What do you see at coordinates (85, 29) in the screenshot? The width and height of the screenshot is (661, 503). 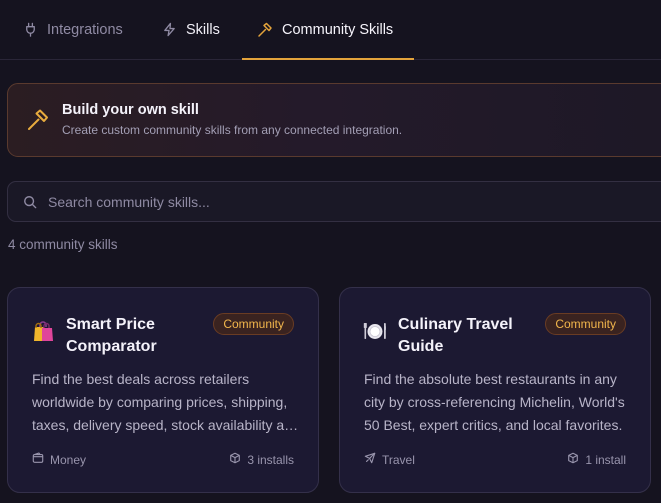 I see `tab-label: Integrations` at bounding box center [85, 29].